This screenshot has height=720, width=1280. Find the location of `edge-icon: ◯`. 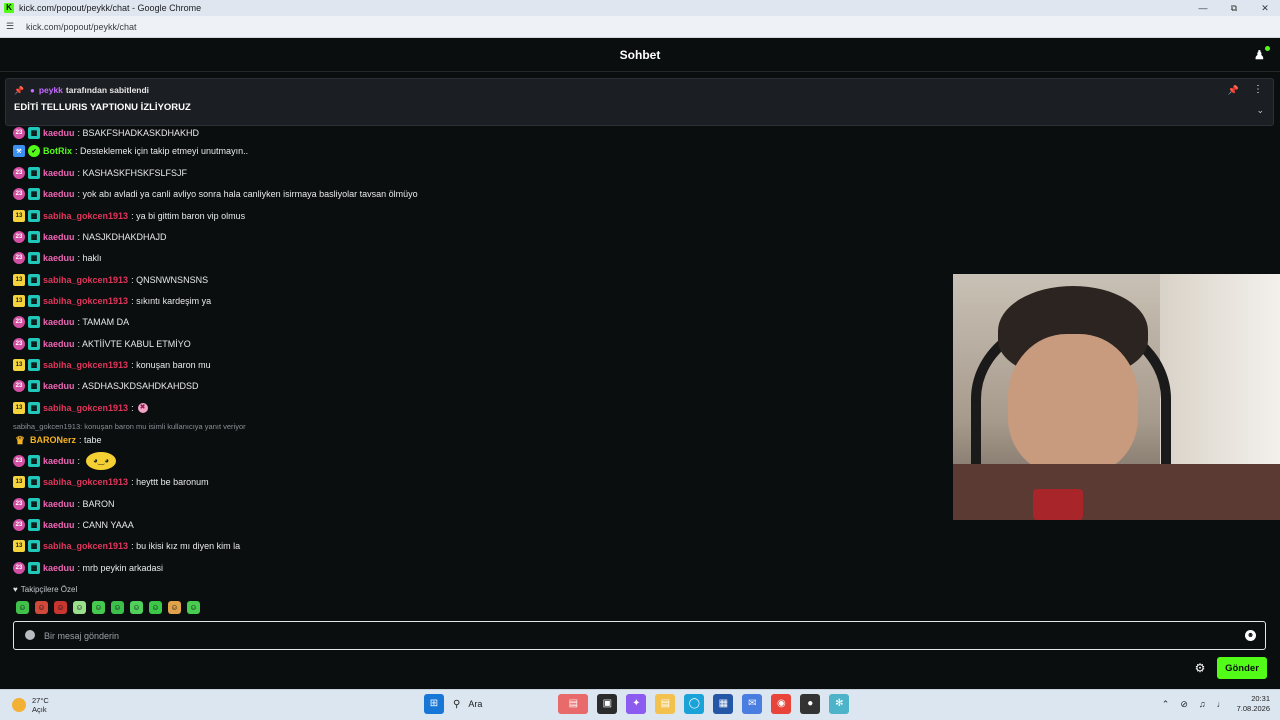

edge-icon: ◯ is located at coordinates (694, 704).